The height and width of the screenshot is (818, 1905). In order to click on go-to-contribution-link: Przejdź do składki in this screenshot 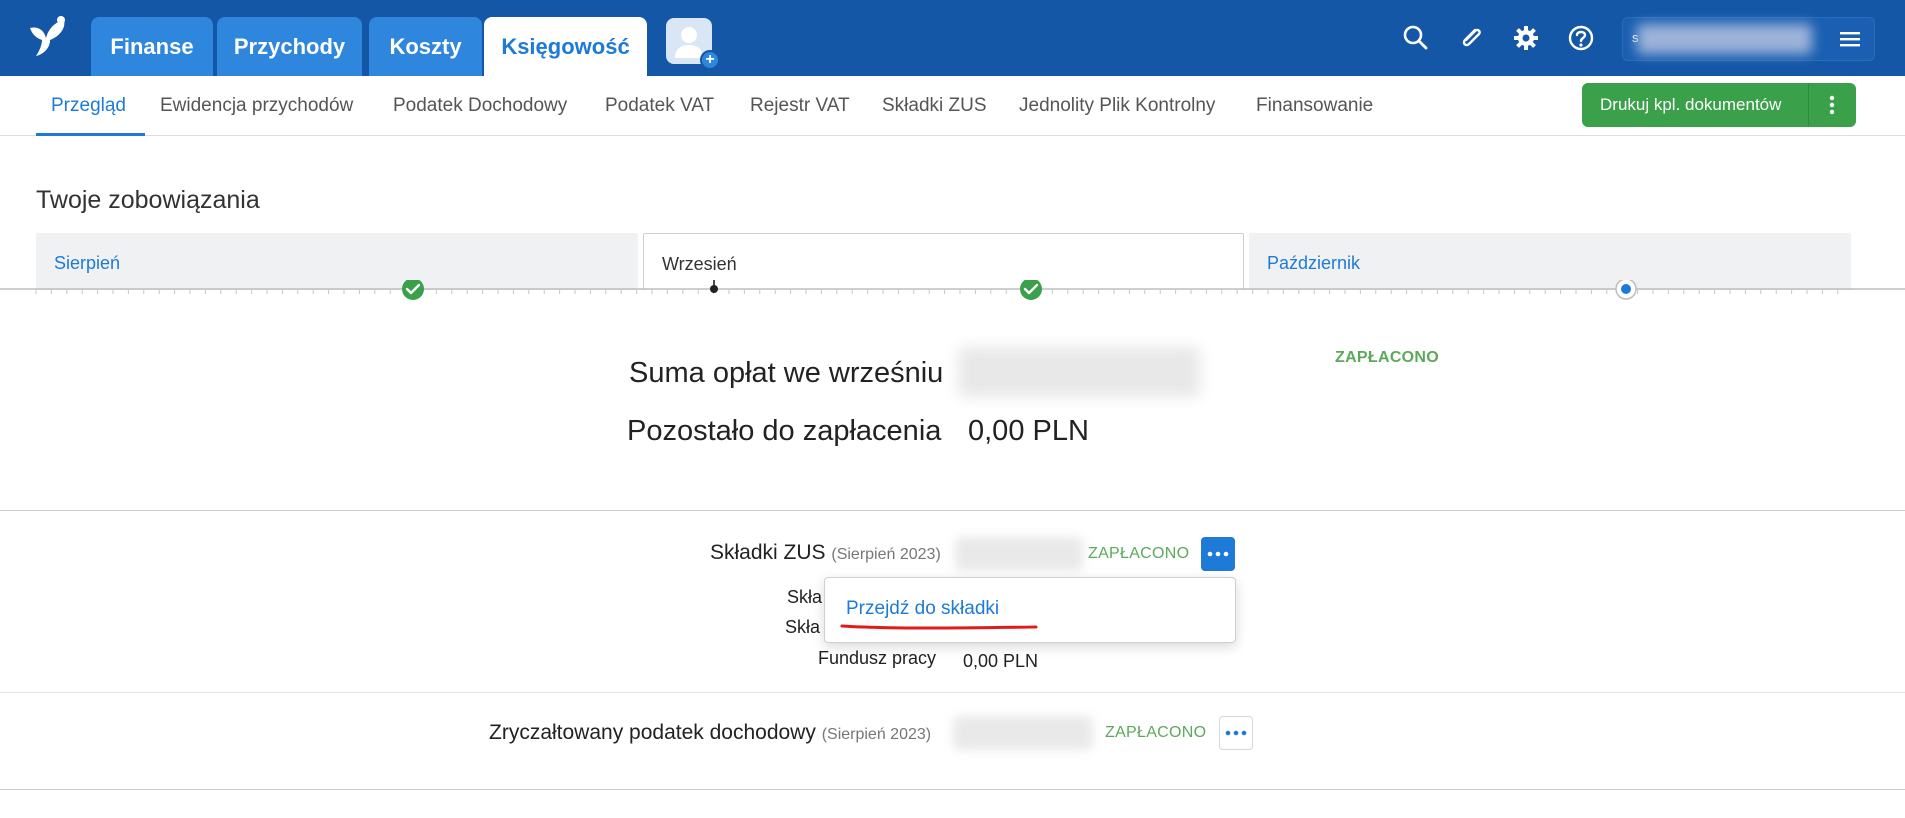, I will do `click(922, 609)`.